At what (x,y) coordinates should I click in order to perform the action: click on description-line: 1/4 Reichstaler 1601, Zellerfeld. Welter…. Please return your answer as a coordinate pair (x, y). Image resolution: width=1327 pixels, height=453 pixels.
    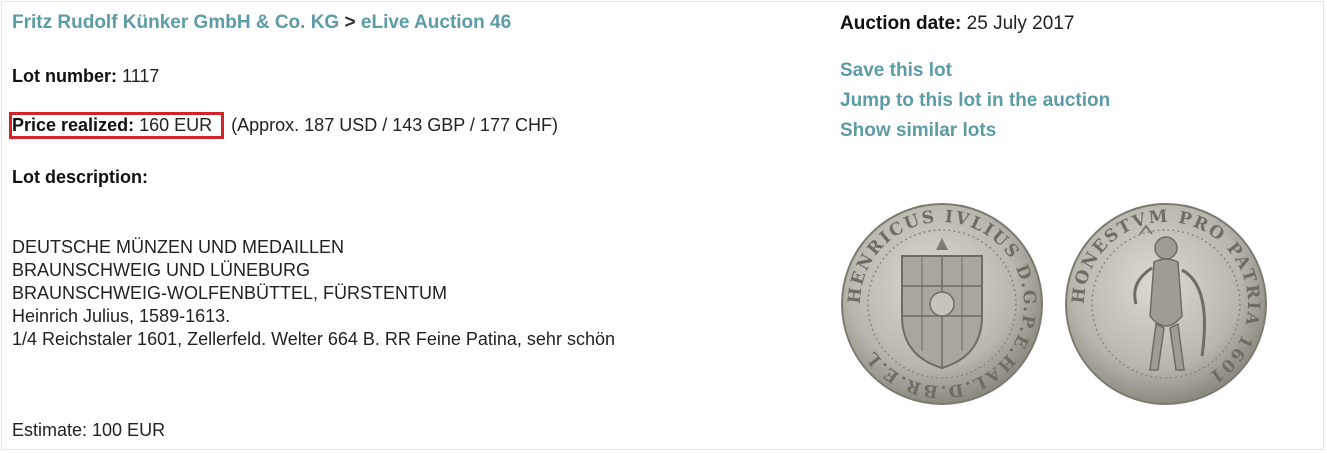
    Looking at the image, I should click on (313, 339).